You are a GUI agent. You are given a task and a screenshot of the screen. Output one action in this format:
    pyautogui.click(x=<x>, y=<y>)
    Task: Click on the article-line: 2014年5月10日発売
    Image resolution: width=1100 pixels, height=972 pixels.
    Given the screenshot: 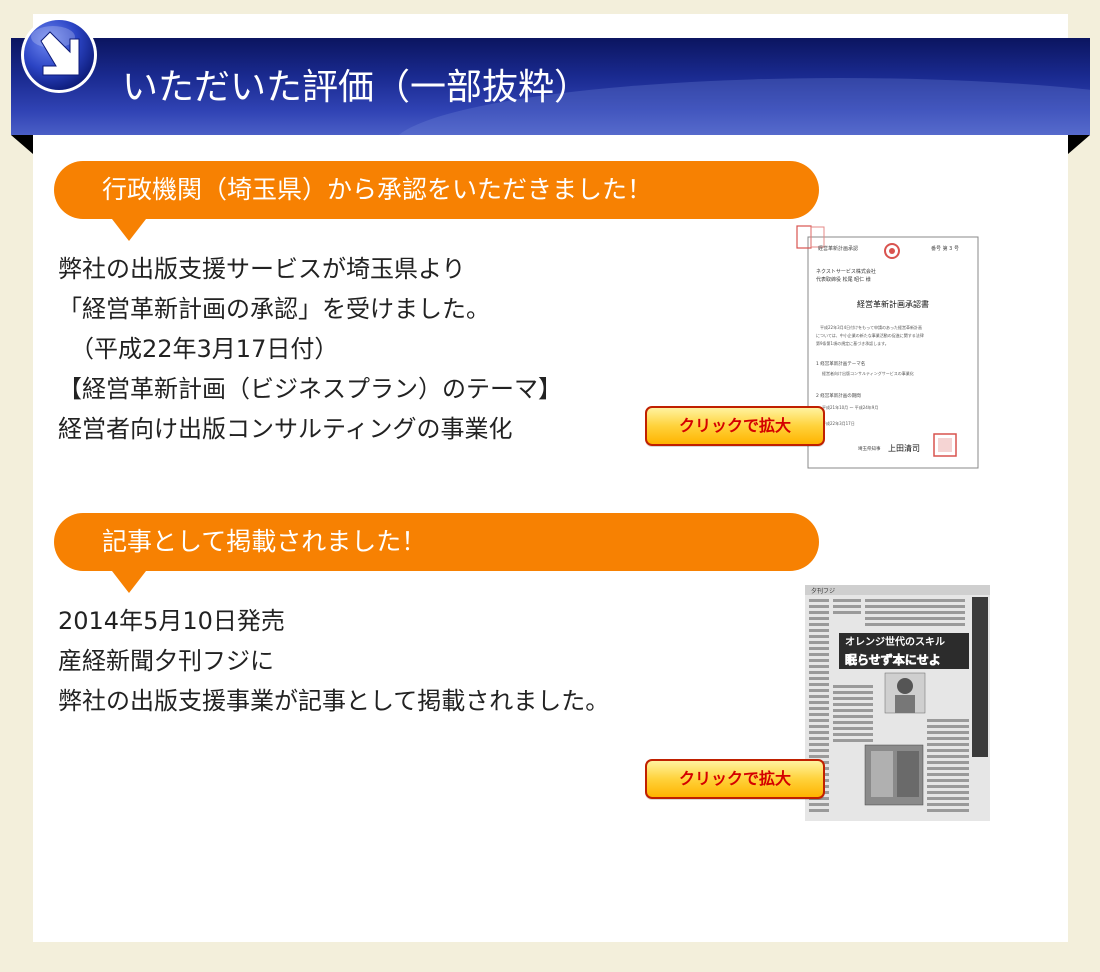 What is the action you would take?
    pyautogui.click(x=171, y=621)
    